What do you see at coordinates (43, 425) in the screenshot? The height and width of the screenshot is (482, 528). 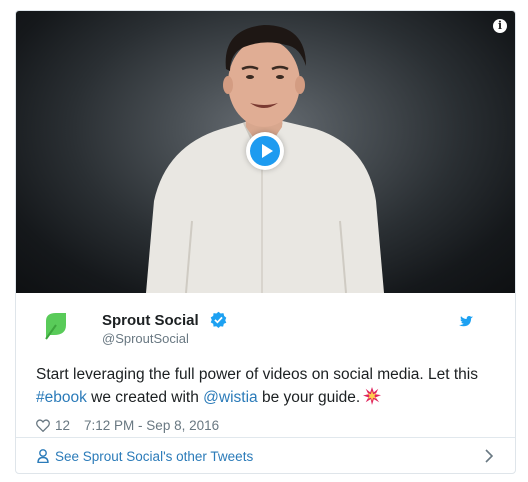 I see `heart-icon` at bounding box center [43, 425].